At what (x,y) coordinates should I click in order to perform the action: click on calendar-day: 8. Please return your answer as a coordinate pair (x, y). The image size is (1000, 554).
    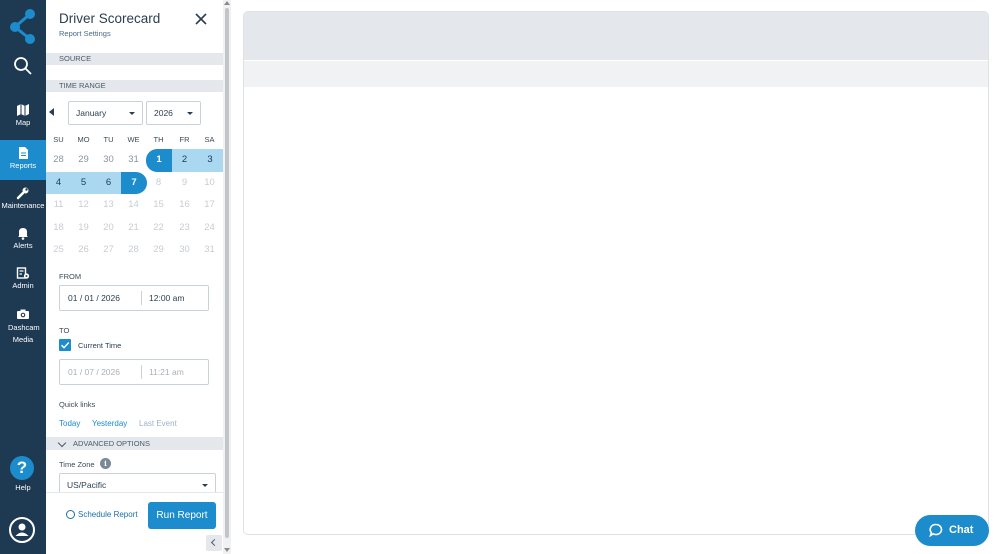
    Looking at the image, I should click on (158, 182).